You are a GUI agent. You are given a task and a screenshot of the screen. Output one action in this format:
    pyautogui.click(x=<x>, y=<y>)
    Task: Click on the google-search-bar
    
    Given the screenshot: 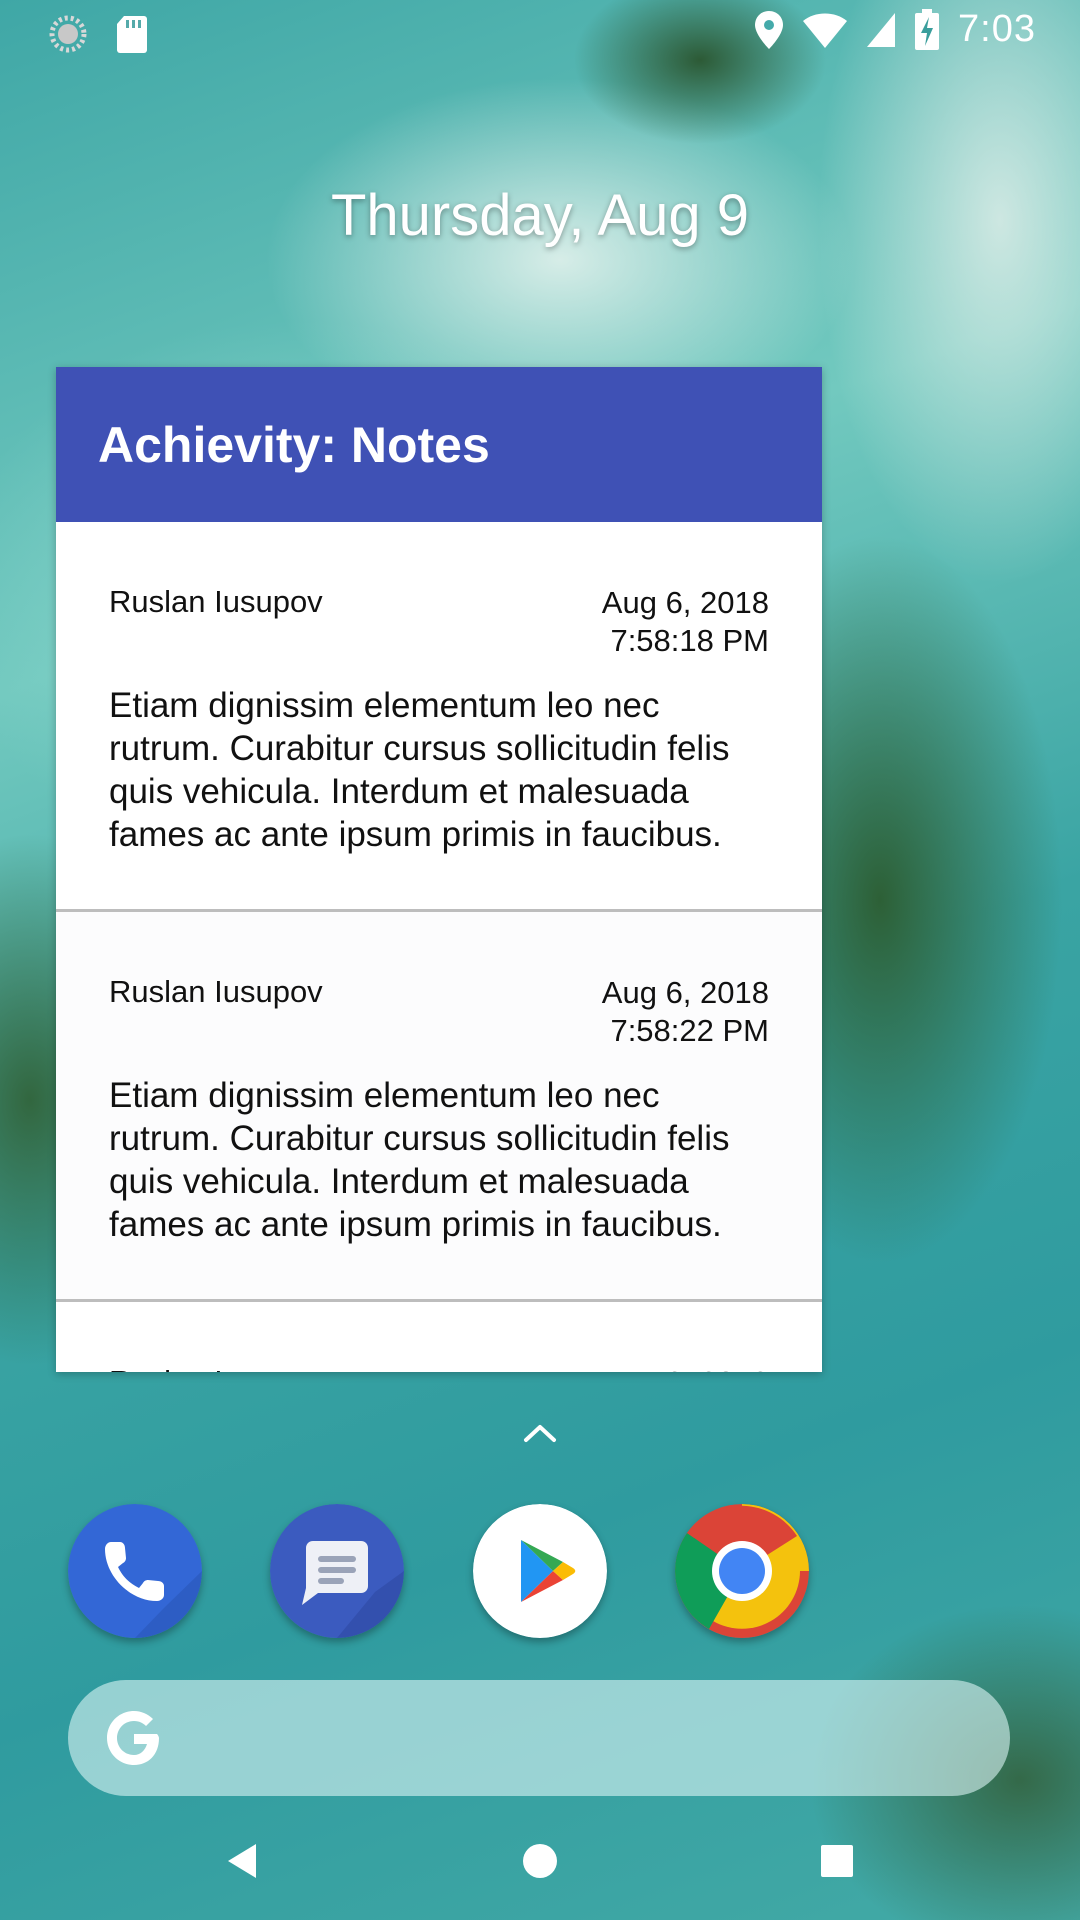 What is the action you would take?
    pyautogui.click(x=539, y=1738)
    